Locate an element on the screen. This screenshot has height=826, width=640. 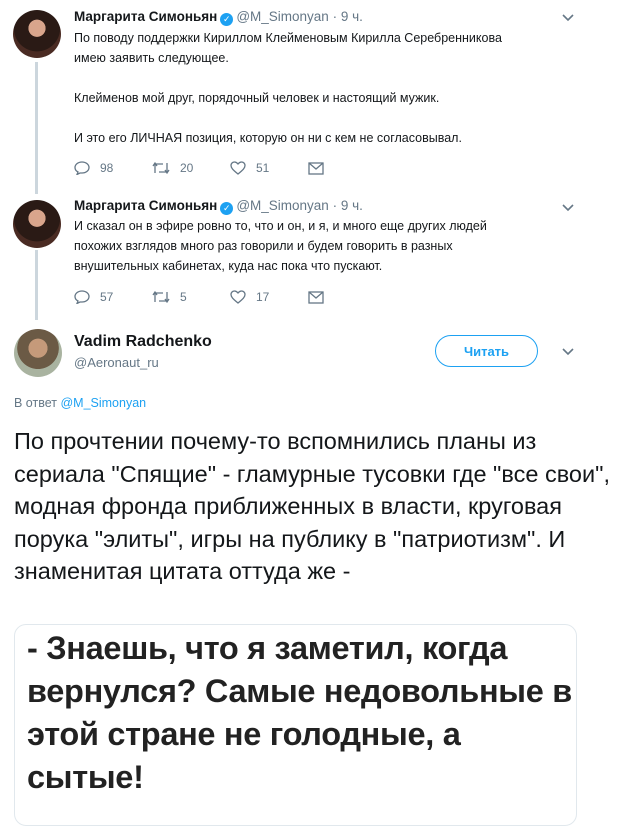
tweet-actions: 98 20 51 is located at coordinates (230, 168).